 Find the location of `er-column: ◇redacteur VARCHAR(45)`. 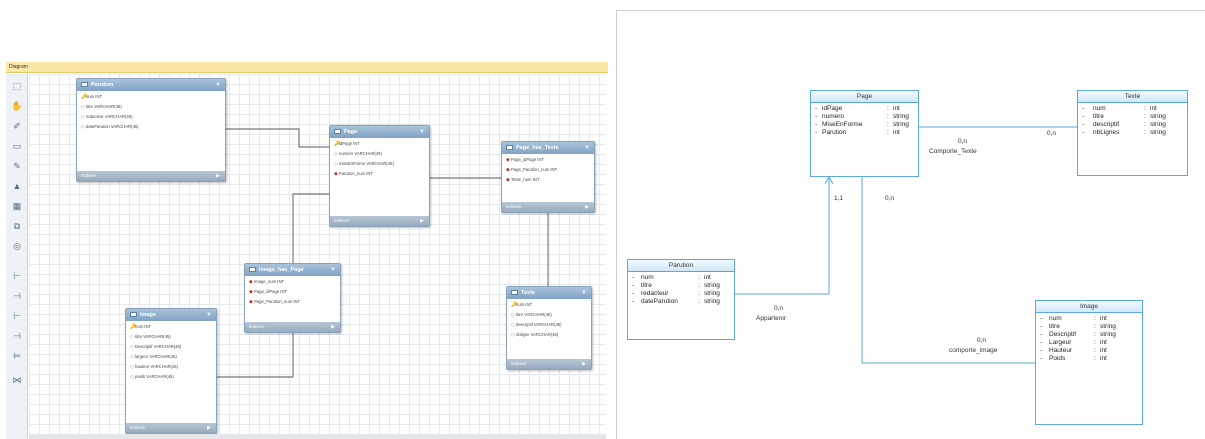

er-column: ◇redacteur VARCHAR(45) is located at coordinates (151, 117).